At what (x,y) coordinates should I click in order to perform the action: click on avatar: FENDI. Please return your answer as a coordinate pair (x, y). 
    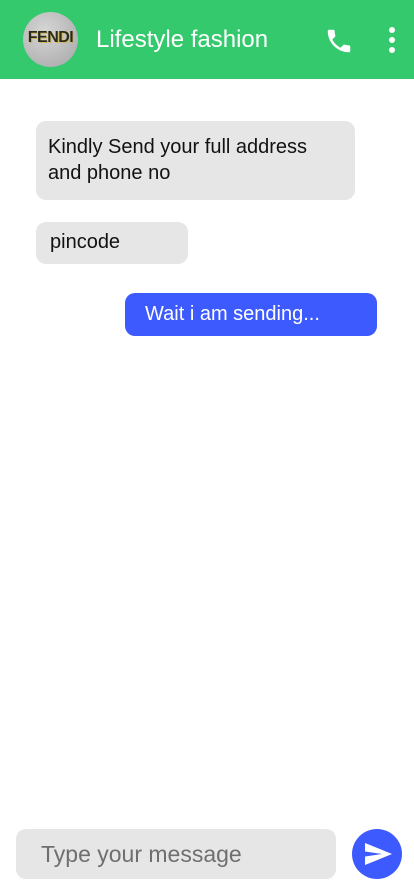
    Looking at the image, I should click on (50, 39).